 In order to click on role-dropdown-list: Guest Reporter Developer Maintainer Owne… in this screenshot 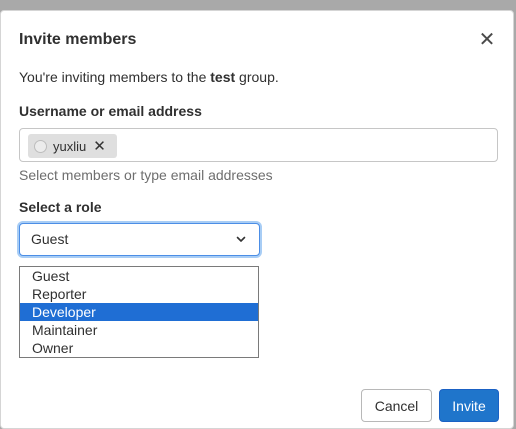, I will do `click(139, 312)`.